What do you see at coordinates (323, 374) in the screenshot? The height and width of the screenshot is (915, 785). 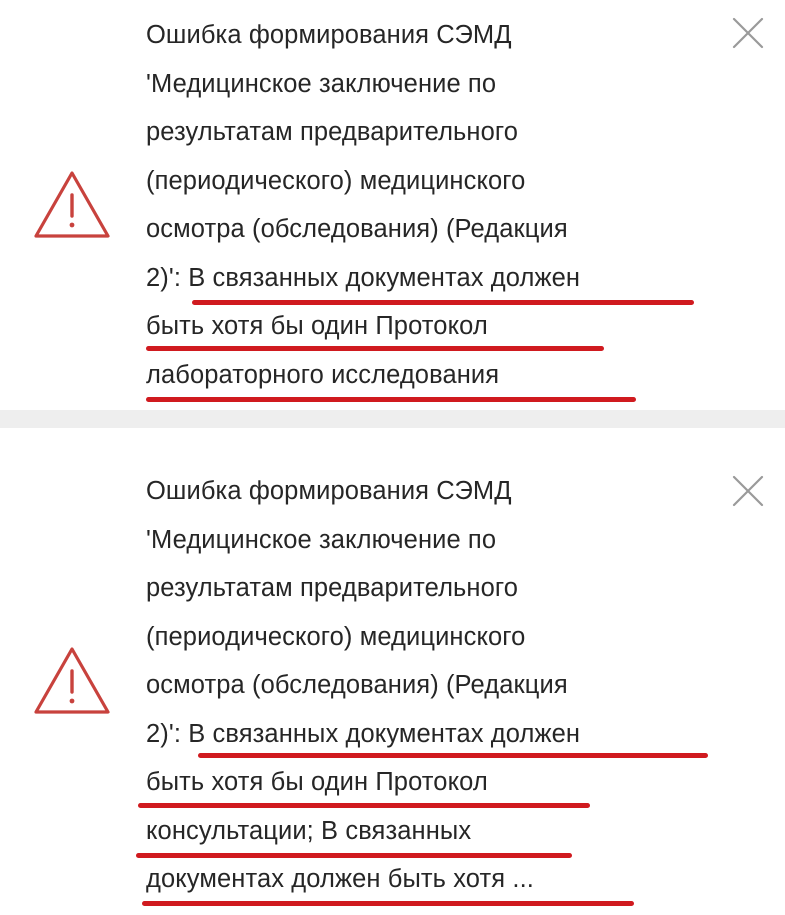 I see `message-line: лабораторного исследования` at bounding box center [323, 374].